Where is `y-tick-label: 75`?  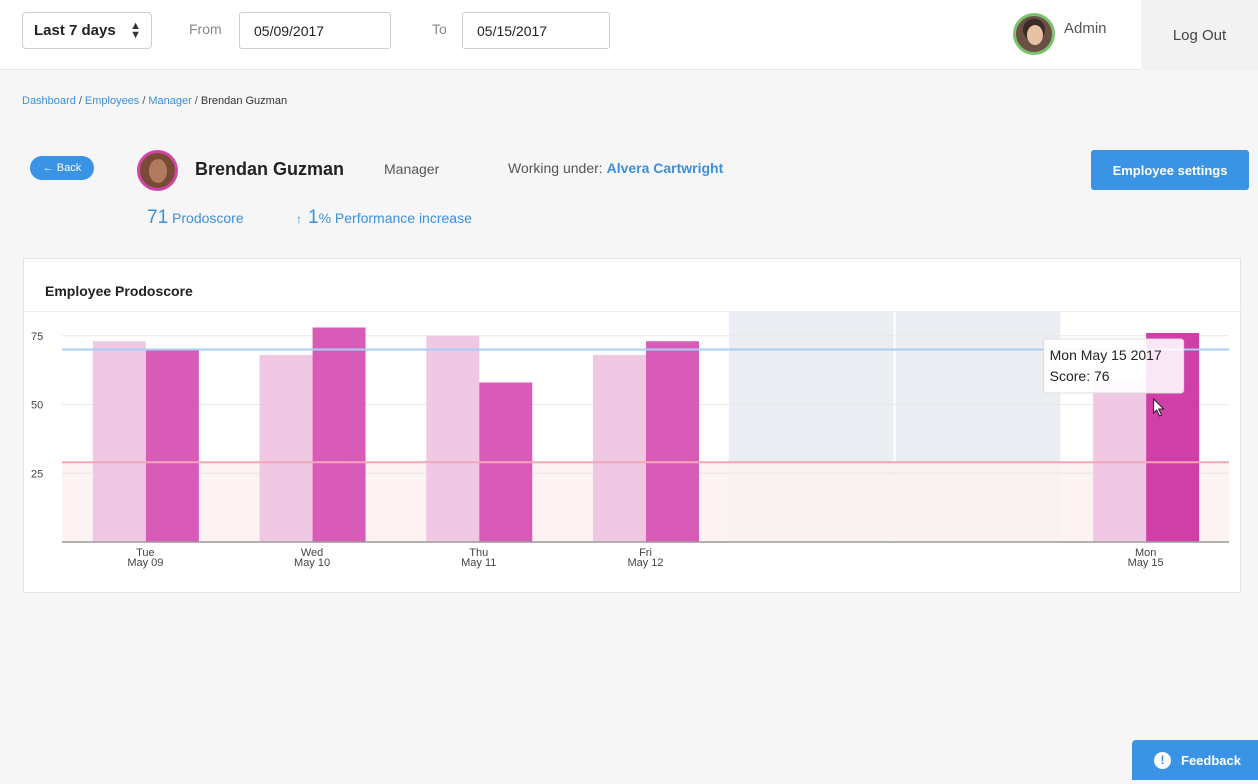
y-tick-label: 75 is located at coordinates (37, 337).